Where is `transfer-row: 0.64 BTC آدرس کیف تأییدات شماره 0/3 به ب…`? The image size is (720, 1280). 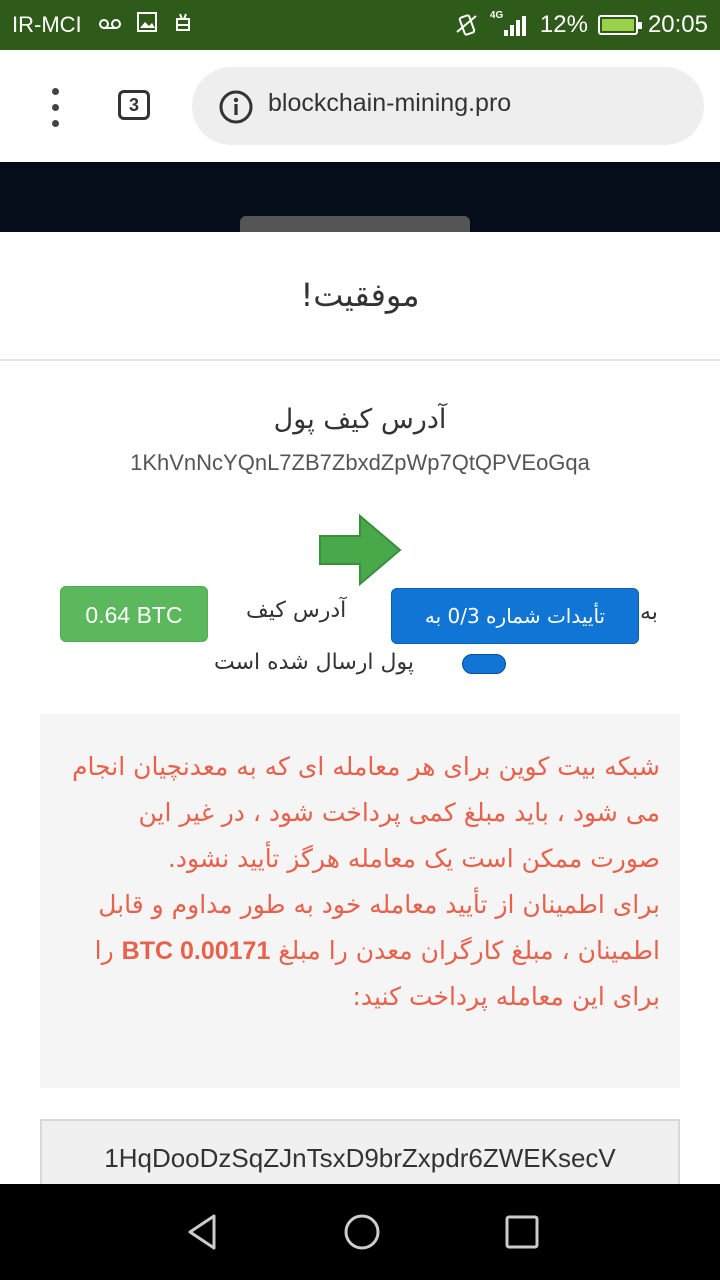 transfer-row: 0.64 BTC آدرس کیف تأییدات شماره 0/3 به ب… is located at coordinates (360, 630).